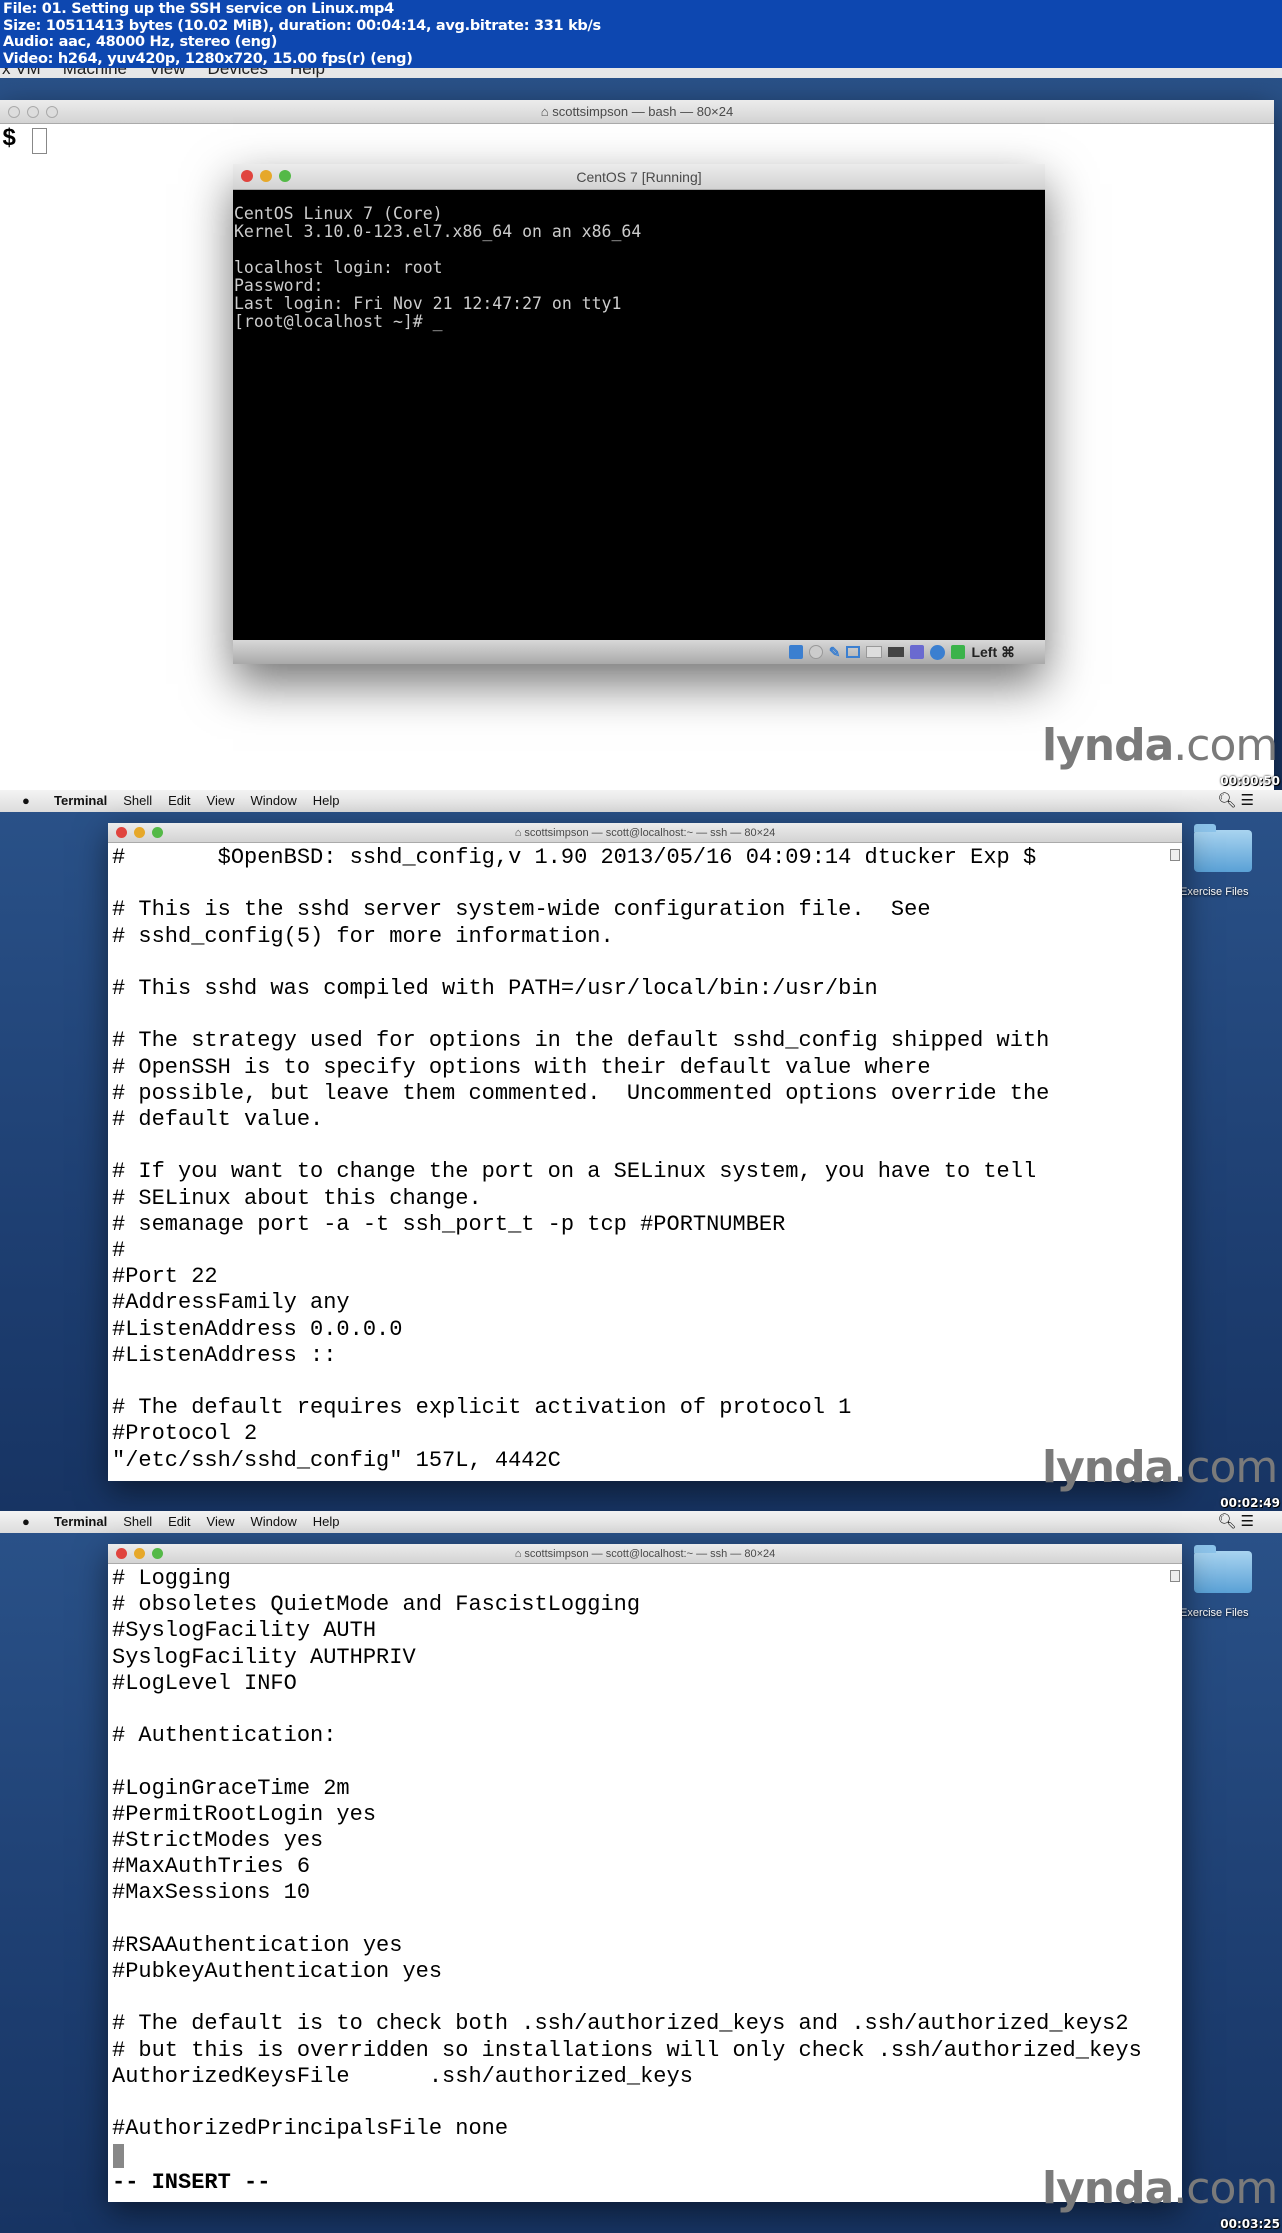 The image size is (1282, 2233). I want to click on menu-devices: Devices, so click(238, 73).